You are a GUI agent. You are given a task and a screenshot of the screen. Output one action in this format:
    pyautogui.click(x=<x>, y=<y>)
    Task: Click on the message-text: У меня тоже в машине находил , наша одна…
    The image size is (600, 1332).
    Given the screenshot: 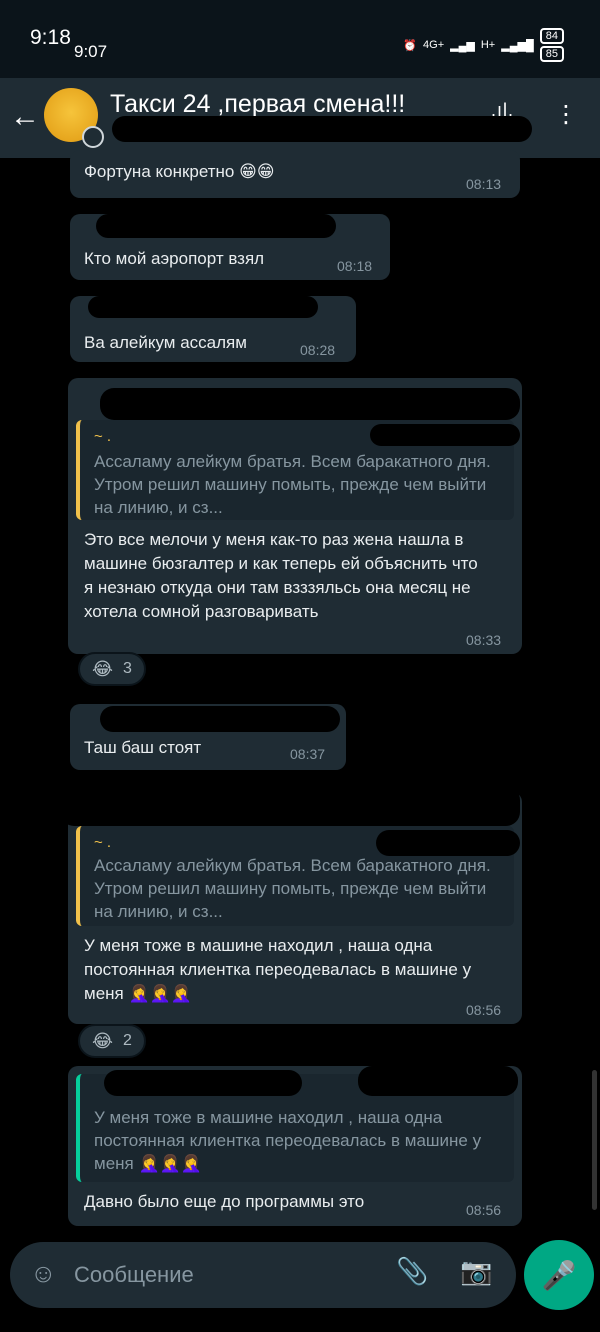 What is the action you would take?
    pyautogui.click(x=278, y=969)
    